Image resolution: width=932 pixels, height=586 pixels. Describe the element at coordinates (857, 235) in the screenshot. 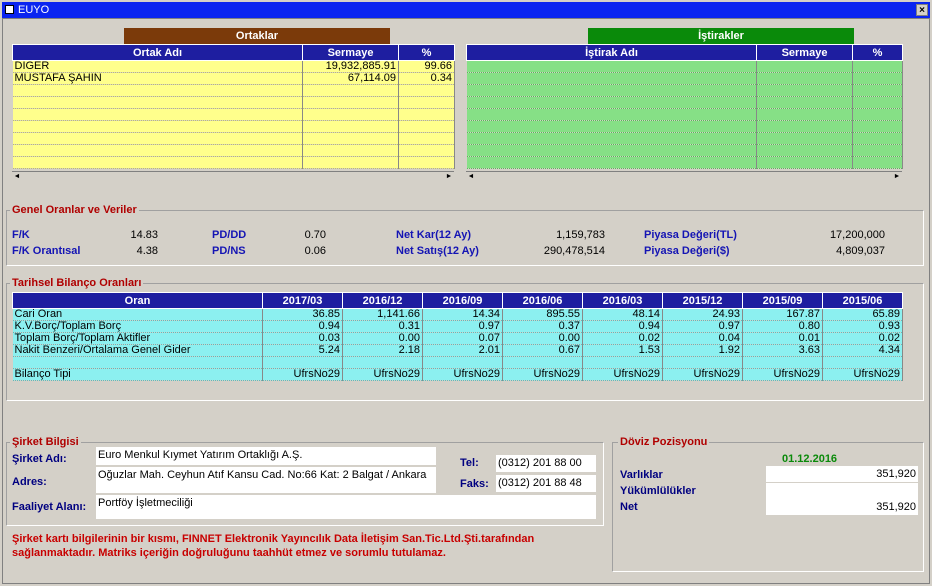

I see `piyasa-degeri-tl-value: 17,200,000` at that location.